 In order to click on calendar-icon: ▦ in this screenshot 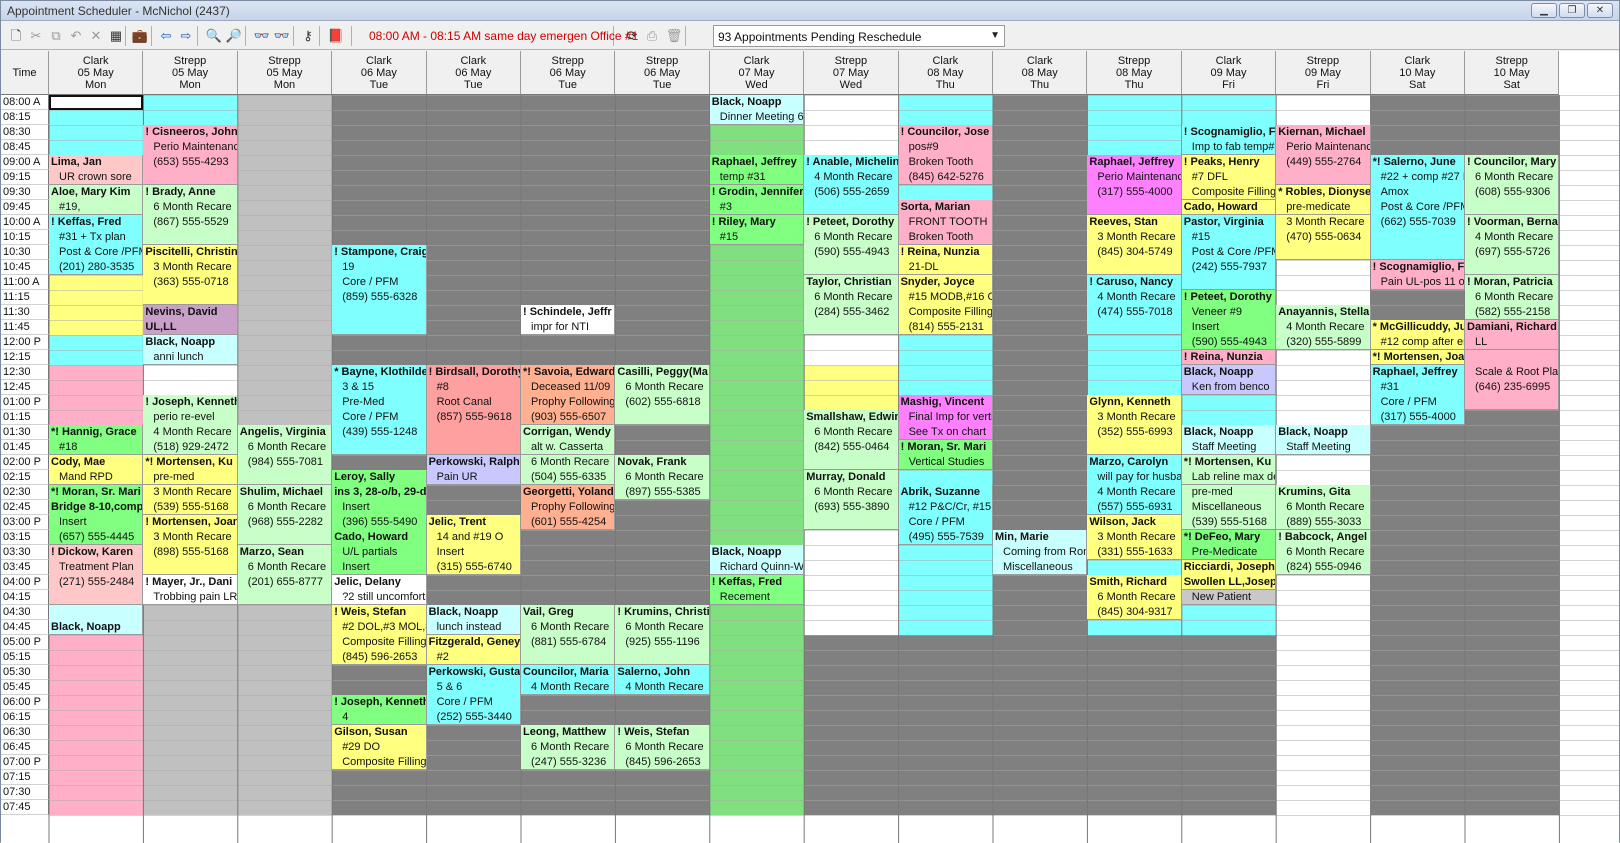, I will do `click(116, 36)`.